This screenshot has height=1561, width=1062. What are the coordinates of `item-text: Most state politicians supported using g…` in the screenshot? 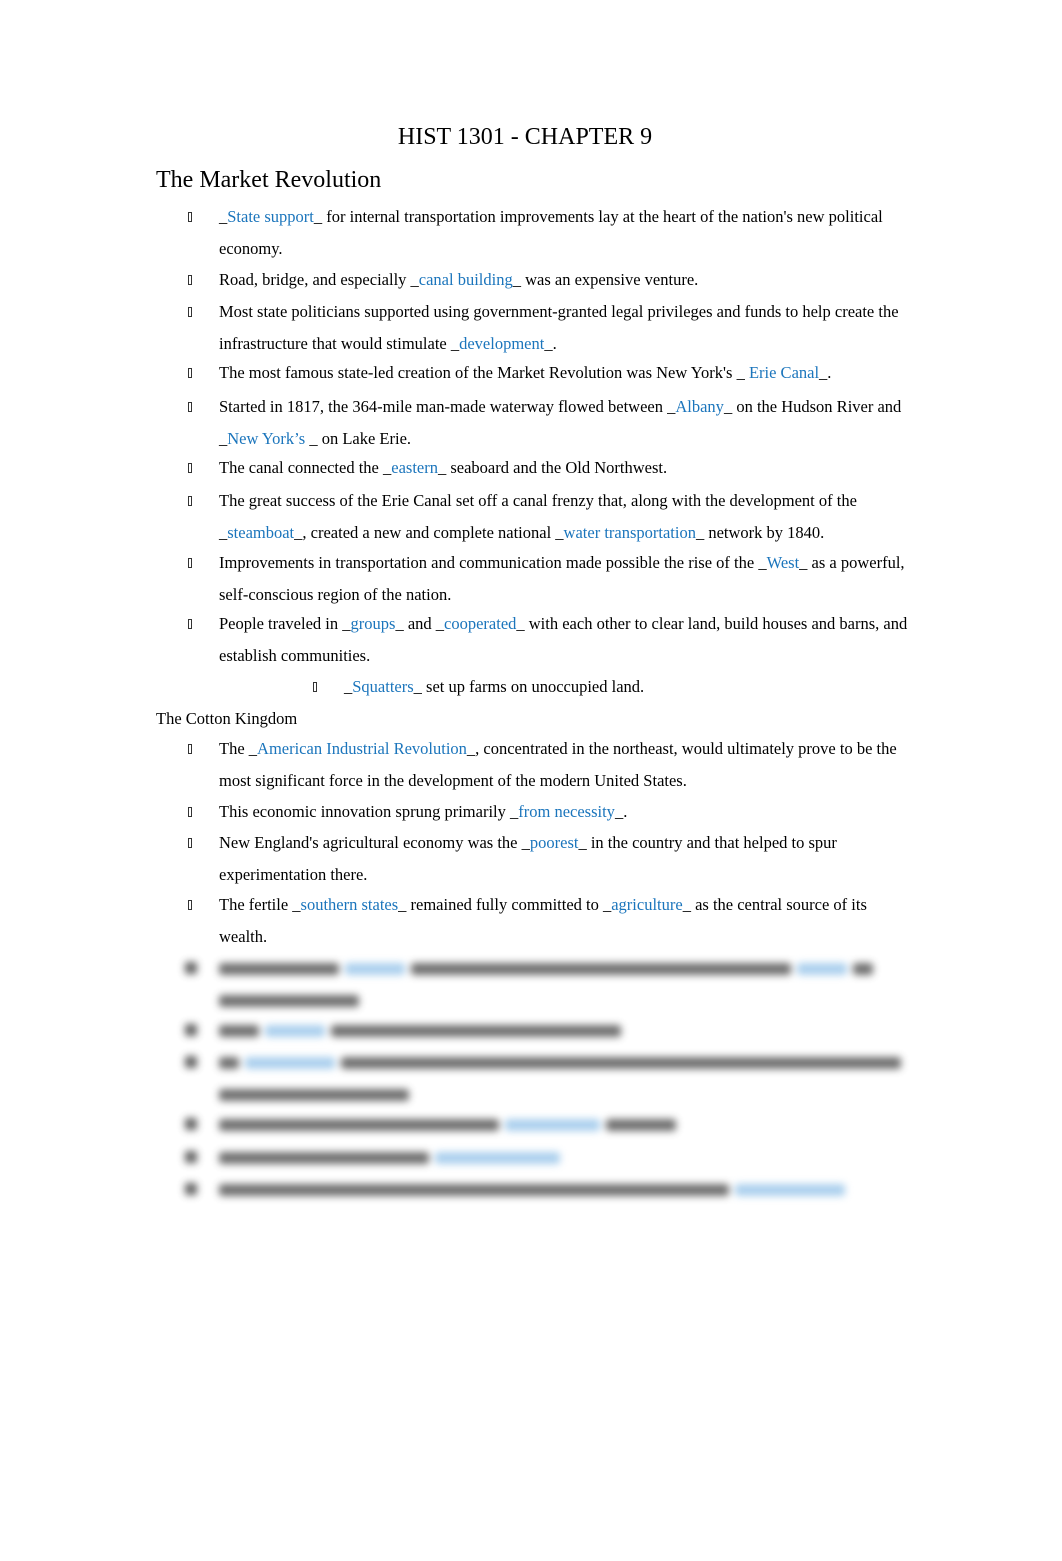 It's located at (559, 327).